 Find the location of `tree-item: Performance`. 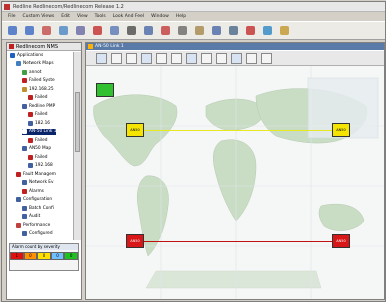

tree-item: Performance is located at coordinates (33, 225).